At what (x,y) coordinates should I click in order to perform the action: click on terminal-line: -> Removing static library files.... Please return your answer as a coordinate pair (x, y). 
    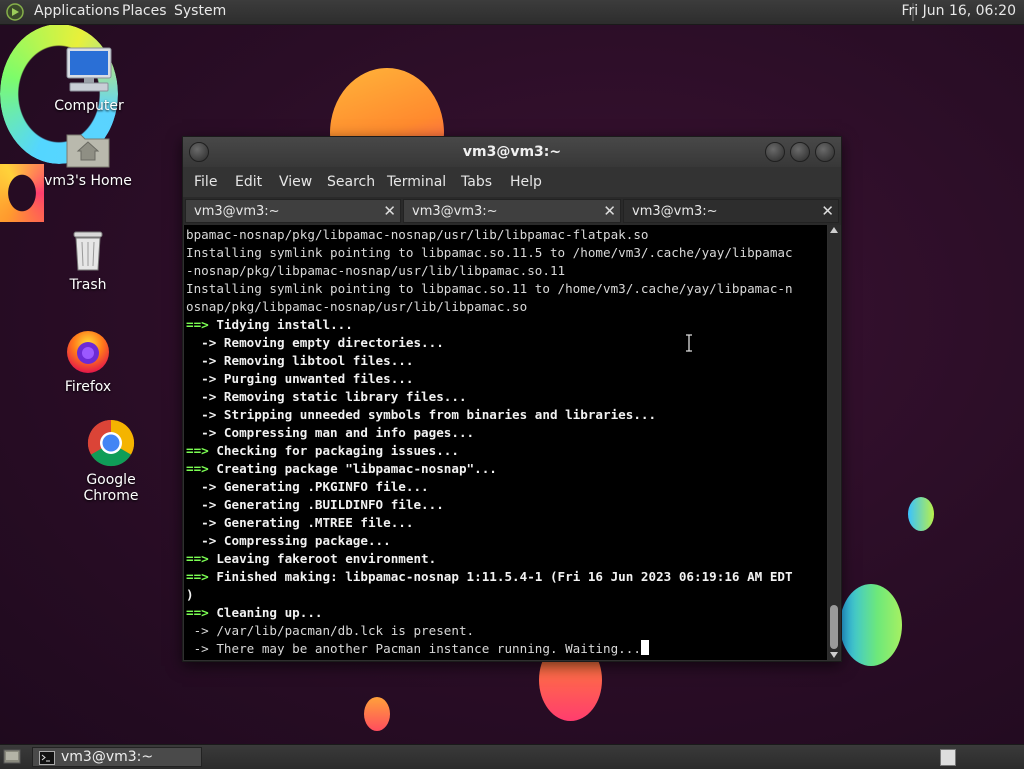
    Looking at the image, I should click on (489, 397).